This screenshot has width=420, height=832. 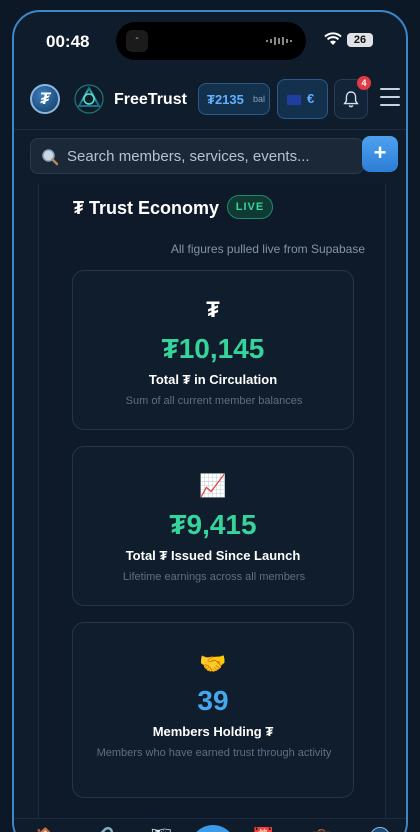 I want to click on stat-value: ₮10,145, so click(x=213, y=348).